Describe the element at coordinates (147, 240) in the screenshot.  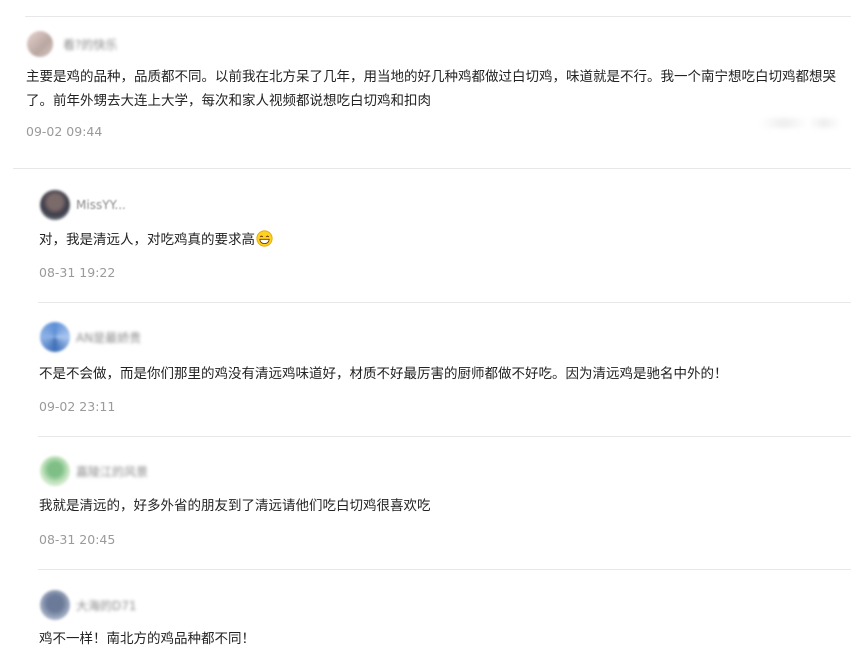
I see `reply-1-text-body: 对，我是清远人，对吃鸡真的要求高` at that location.